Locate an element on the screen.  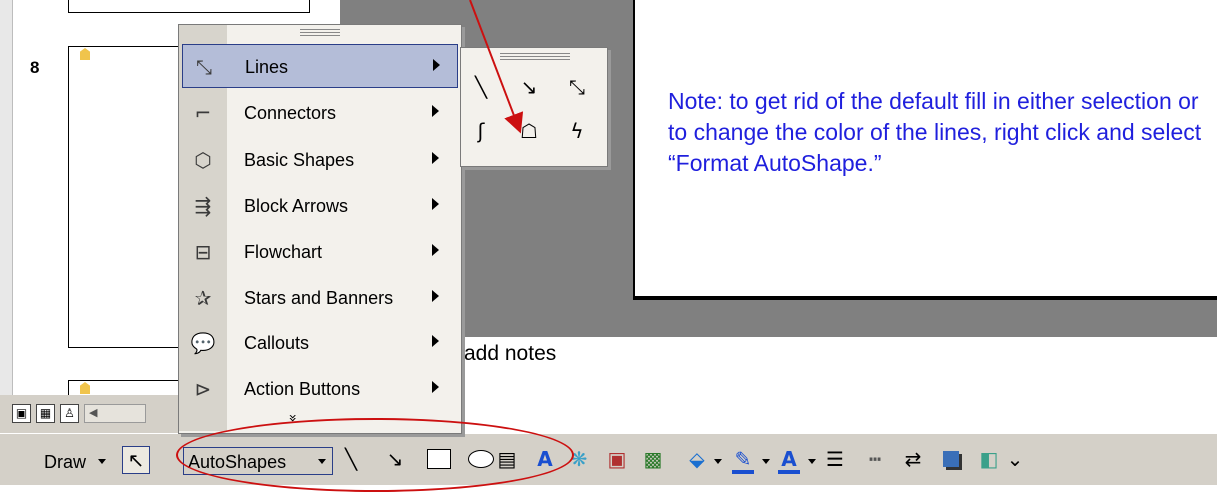
red-pointer-arrow is located at coordinates (496, 67).